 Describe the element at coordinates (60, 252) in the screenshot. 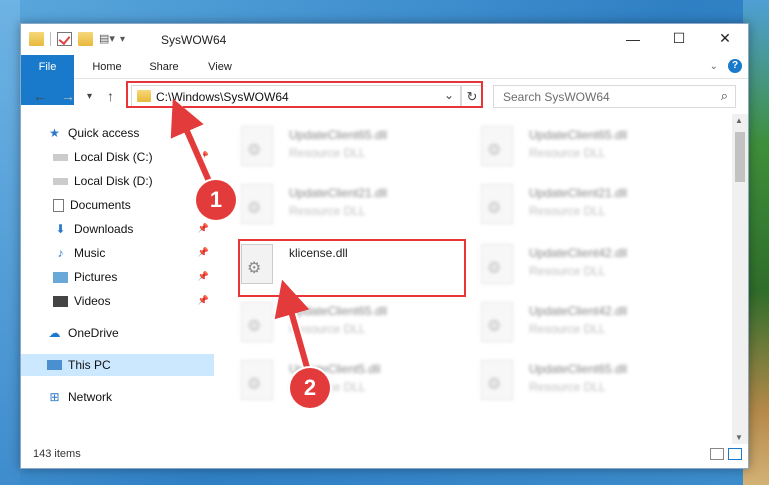

I see `music-icon: ♪` at that location.